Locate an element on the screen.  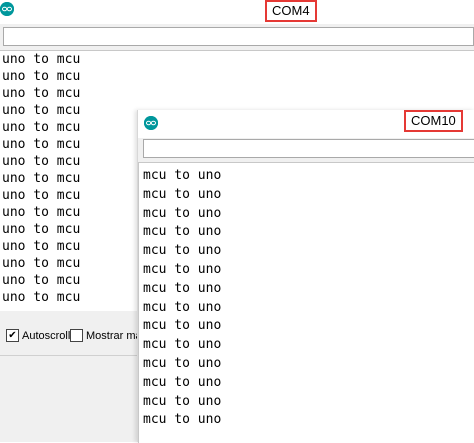
checkbox-box: ✔ is located at coordinates (12, 335).